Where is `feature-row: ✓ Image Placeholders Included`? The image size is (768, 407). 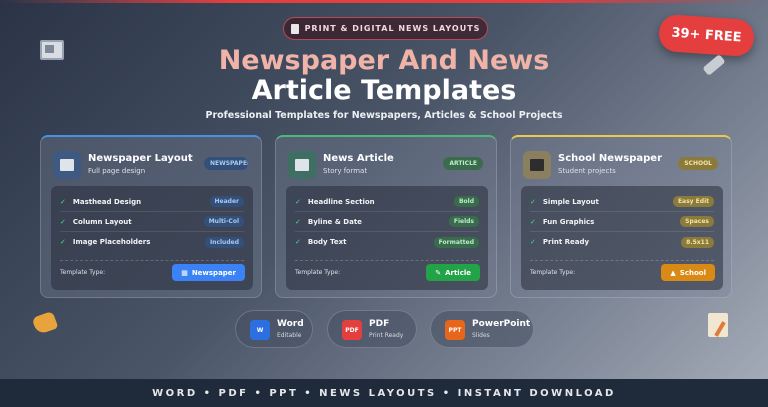
feature-row: ✓ Image Placeholders Included is located at coordinates (152, 242).